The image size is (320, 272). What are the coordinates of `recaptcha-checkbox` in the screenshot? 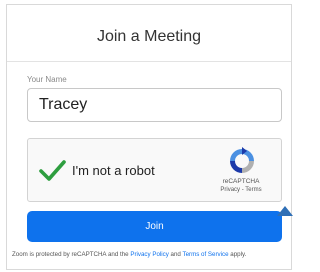 It's located at (52, 170).